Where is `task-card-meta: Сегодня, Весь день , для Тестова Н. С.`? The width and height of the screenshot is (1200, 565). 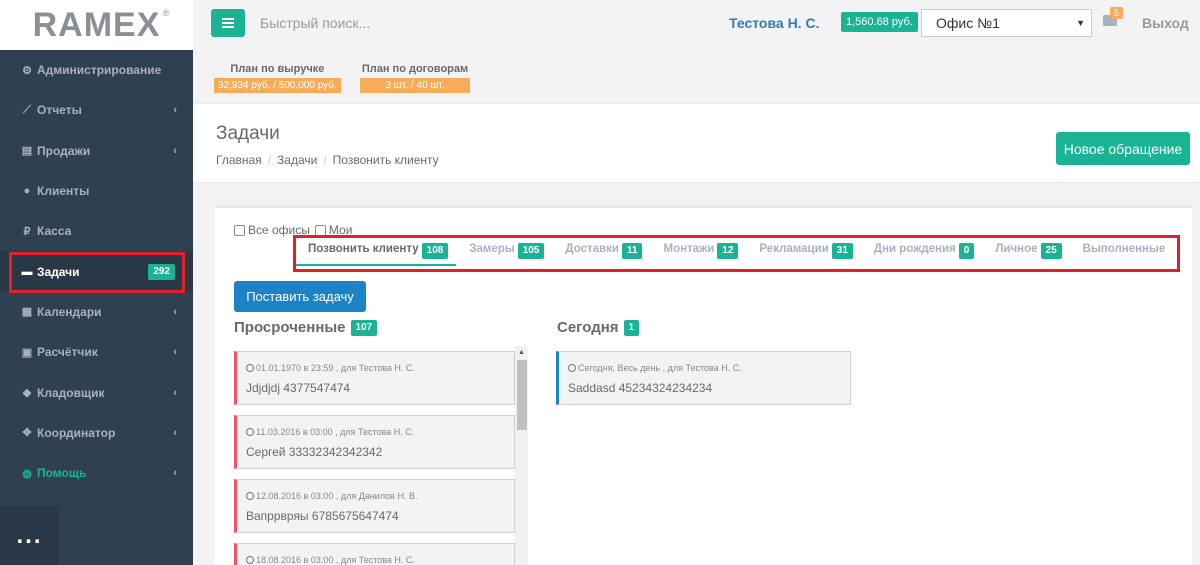 task-card-meta: Сегодня, Весь день , для Тестова Н. С. is located at coordinates (655, 368).